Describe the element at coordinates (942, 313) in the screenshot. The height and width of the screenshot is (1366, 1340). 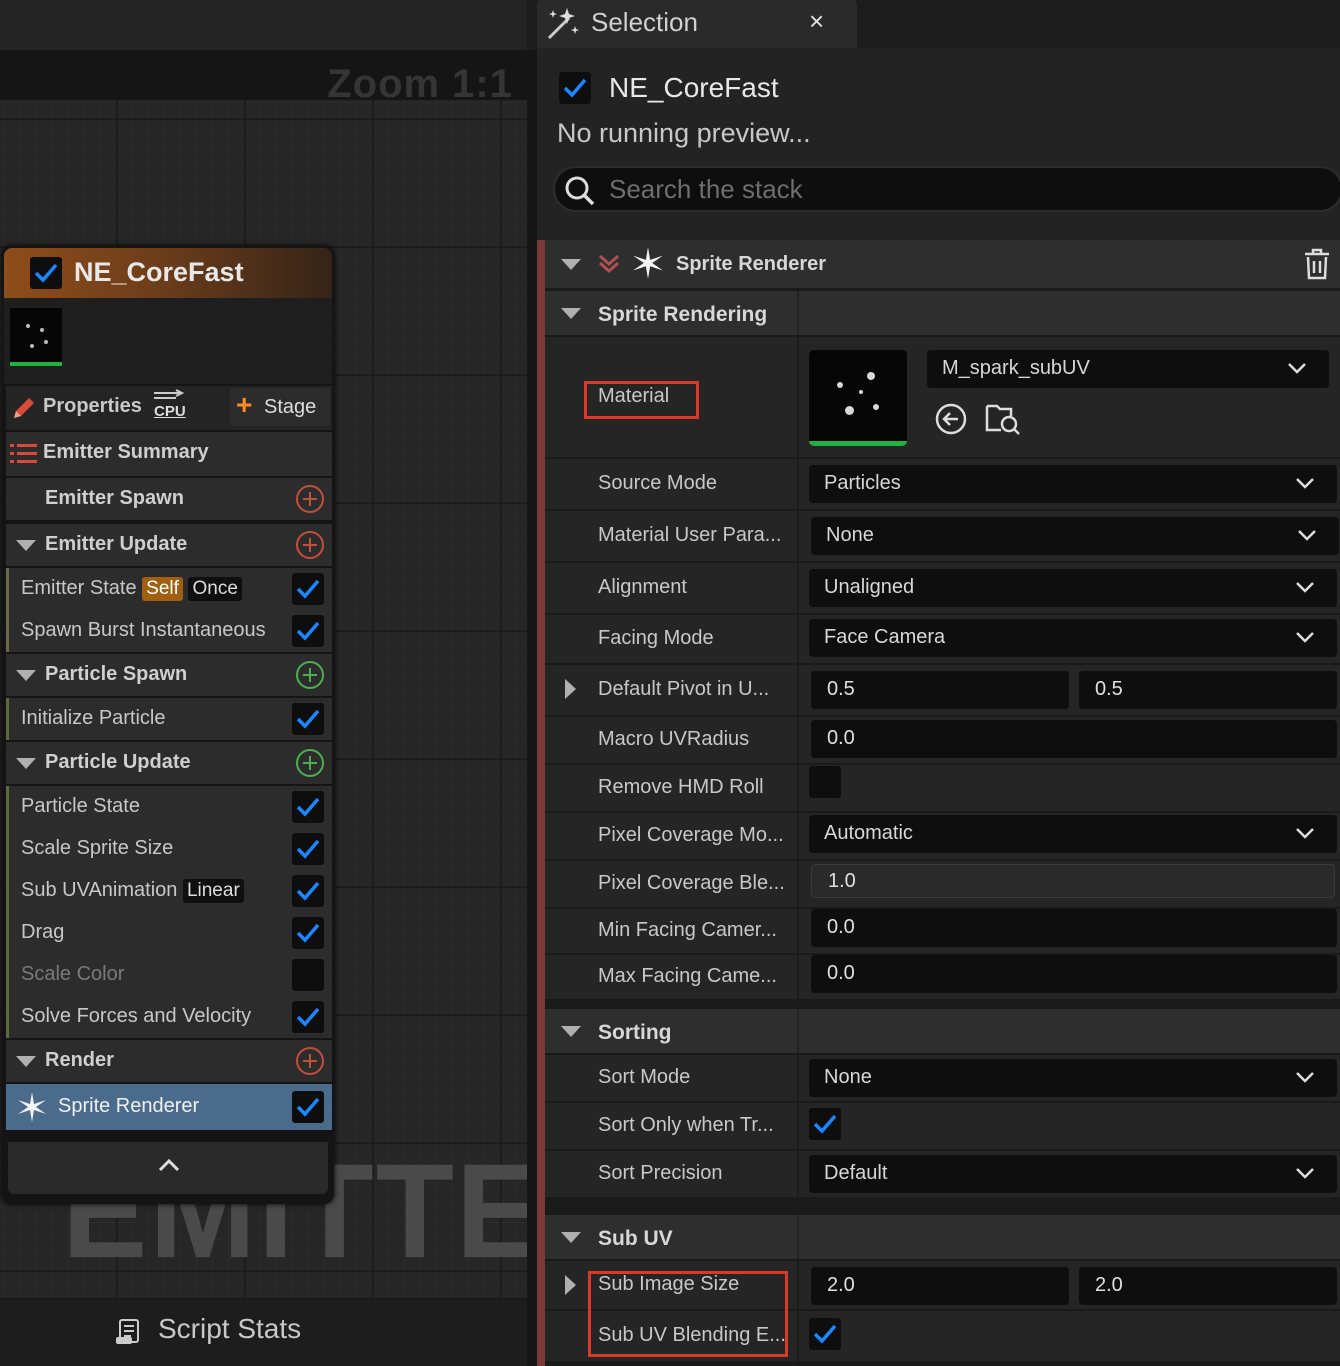
I see `sprite-rendering-section: Sprite Rendering` at that location.